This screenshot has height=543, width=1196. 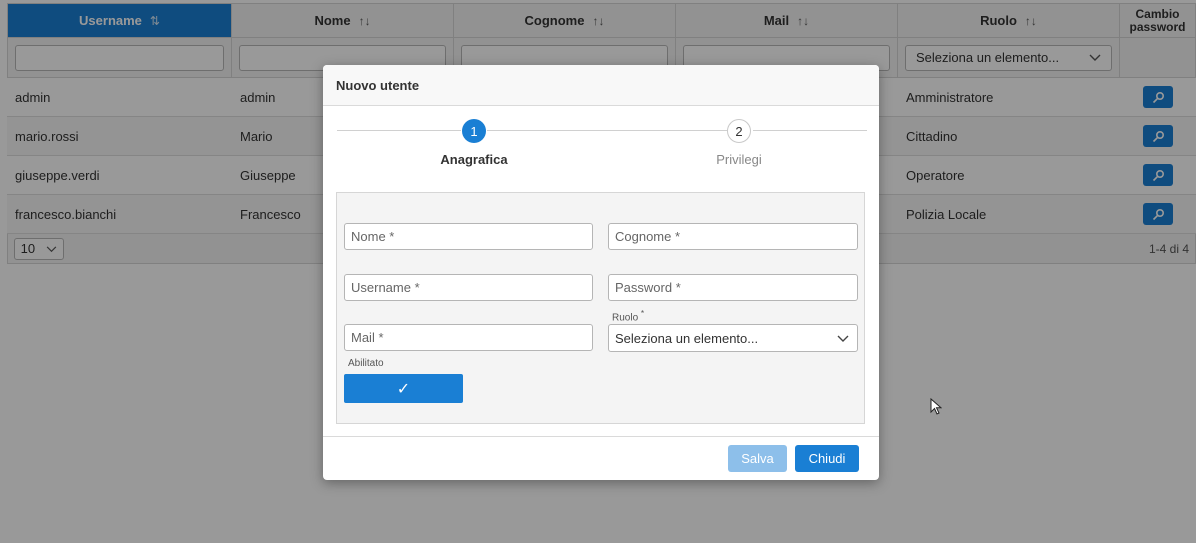 I want to click on cognome-field, so click(x=733, y=236).